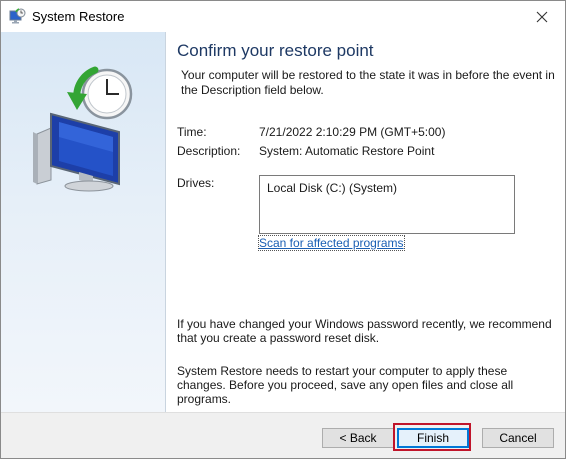  What do you see at coordinates (347, 151) in the screenshot?
I see `description-value: System: Automatic Restore Point` at bounding box center [347, 151].